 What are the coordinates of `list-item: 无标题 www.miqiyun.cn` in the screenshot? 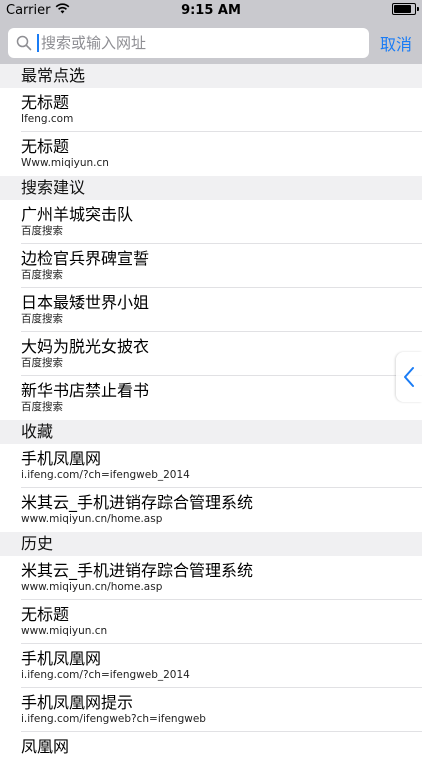 It's located at (211, 622).